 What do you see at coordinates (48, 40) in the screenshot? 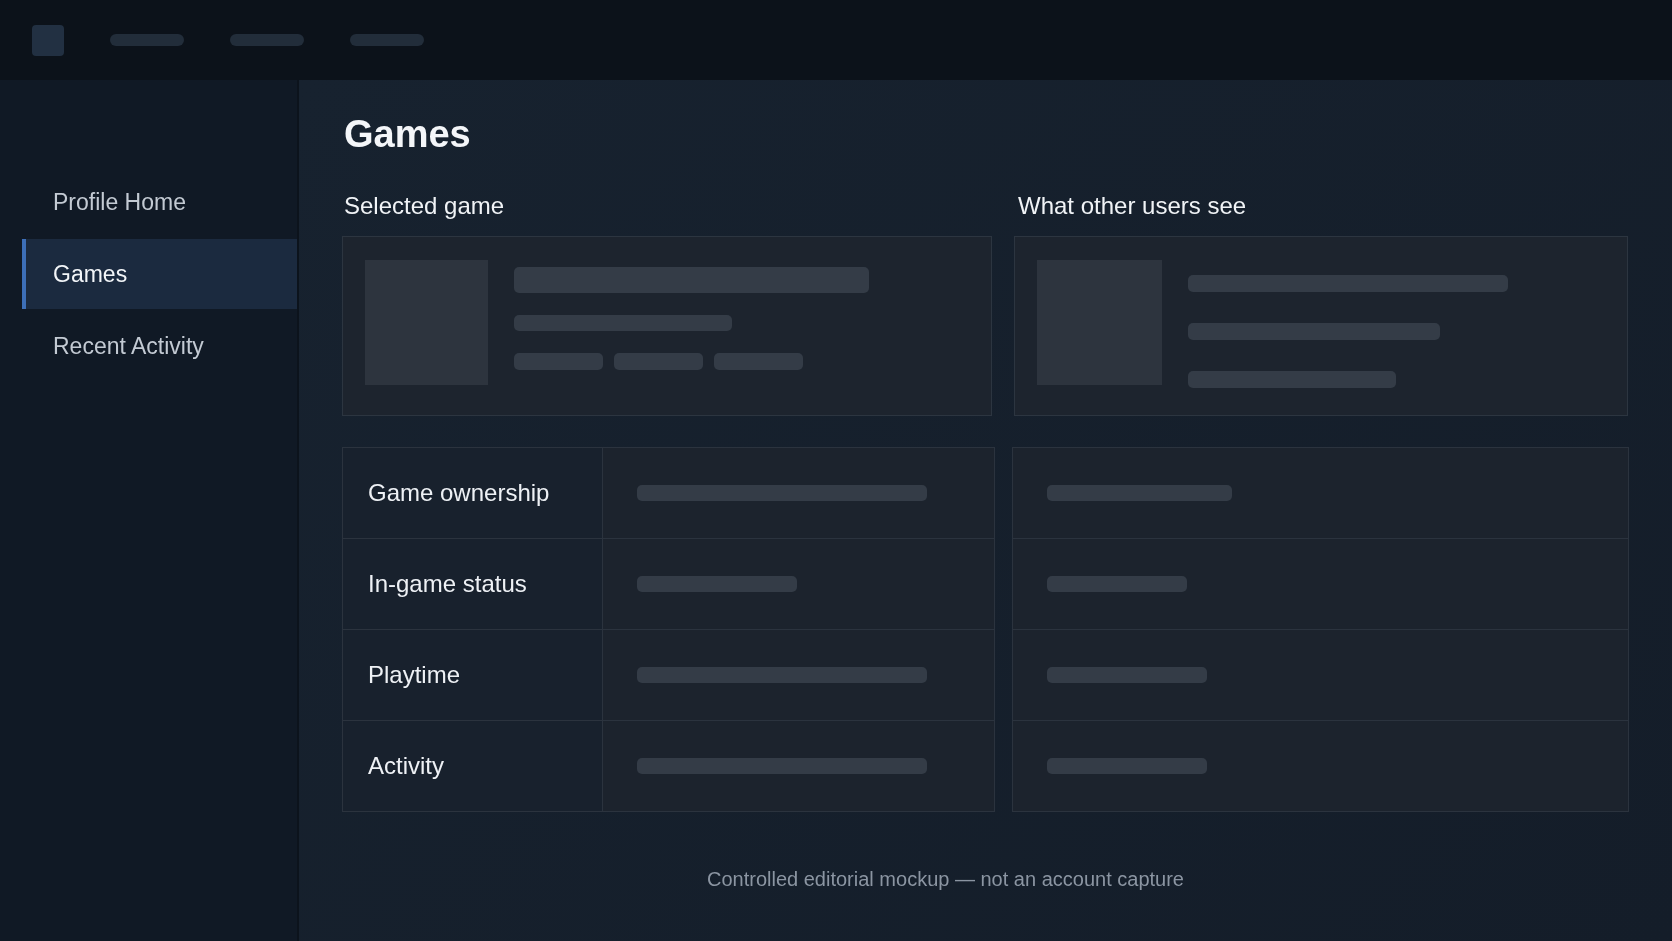
I see `logo-icon` at bounding box center [48, 40].